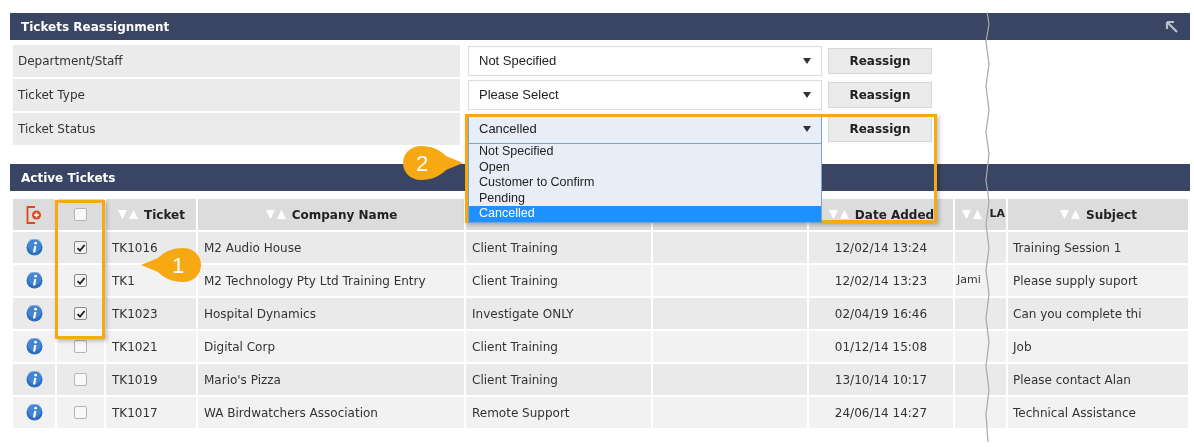 The image size is (1194, 447). Describe the element at coordinates (980, 214) in the screenshot. I see `column-header: LA` at that location.